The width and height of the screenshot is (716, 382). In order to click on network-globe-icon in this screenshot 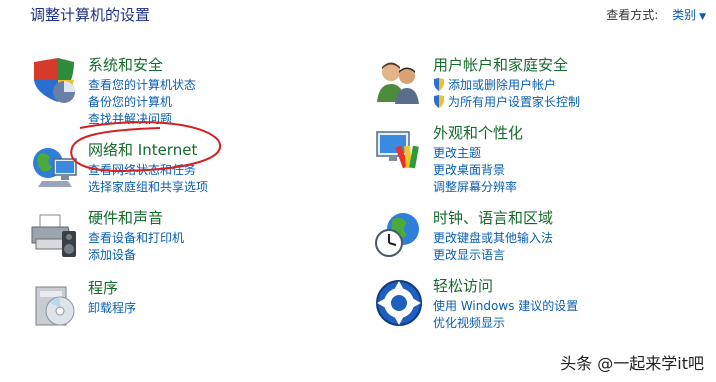, I will do `click(54, 167)`.